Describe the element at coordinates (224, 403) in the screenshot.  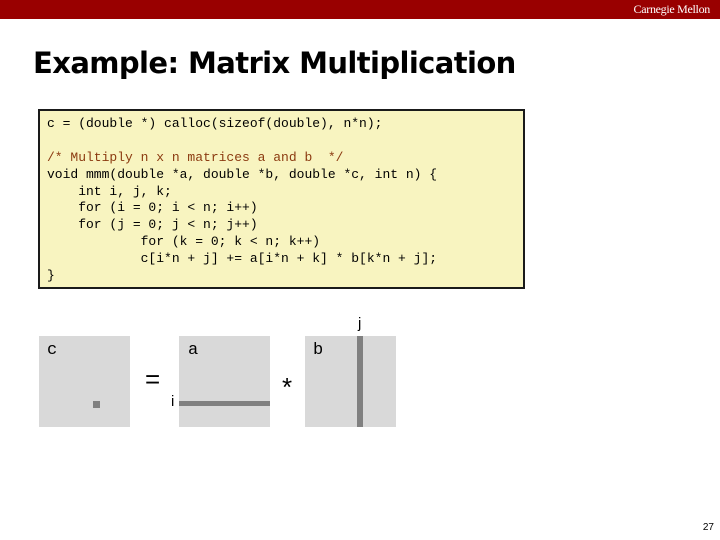
I see `row-i-highlight` at that location.